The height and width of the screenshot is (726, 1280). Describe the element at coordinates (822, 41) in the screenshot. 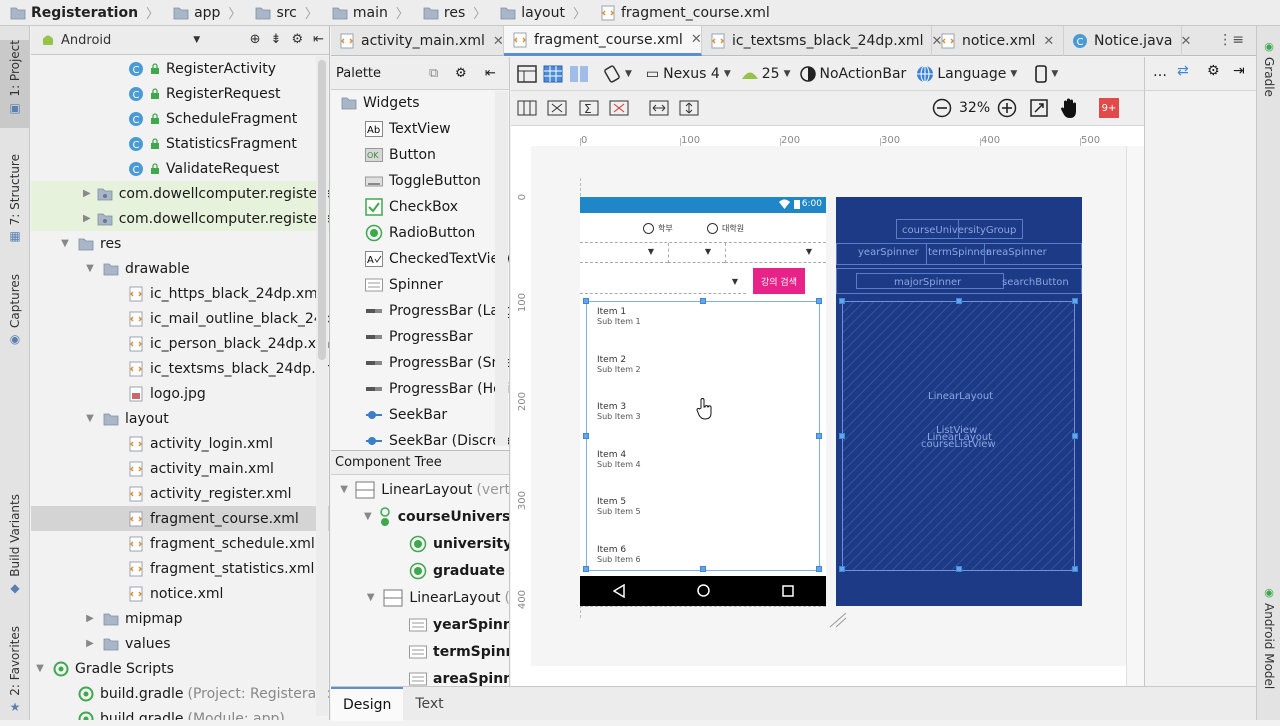

I see `editor-tab-ic-textsms-black-24dp-xml: ic_textsms_black_24dp.xml ✕` at that location.